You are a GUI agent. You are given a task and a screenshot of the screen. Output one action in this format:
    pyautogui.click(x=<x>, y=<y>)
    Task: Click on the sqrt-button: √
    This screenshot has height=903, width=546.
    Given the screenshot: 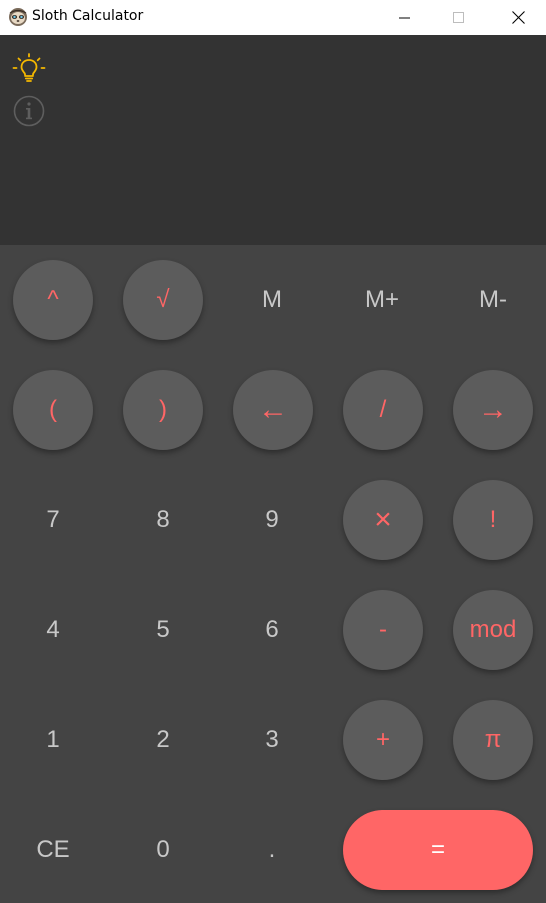 What is the action you would take?
    pyautogui.click(x=163, y=300)
    